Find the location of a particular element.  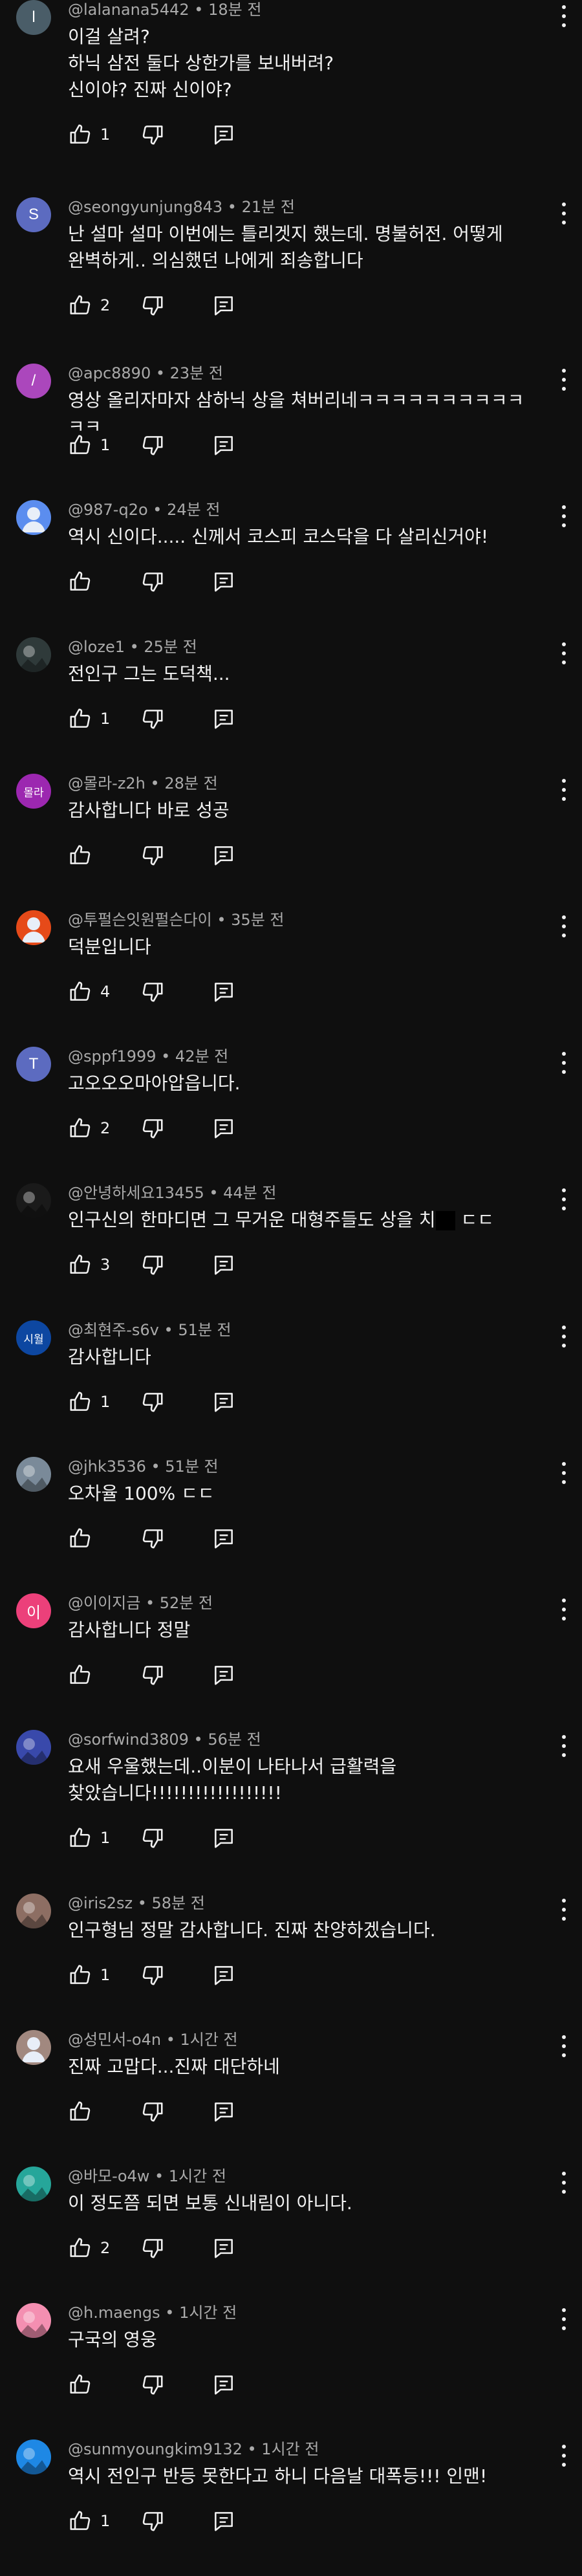

comment-timestamp: 42분 전 is located at coordinates (201, 1056).